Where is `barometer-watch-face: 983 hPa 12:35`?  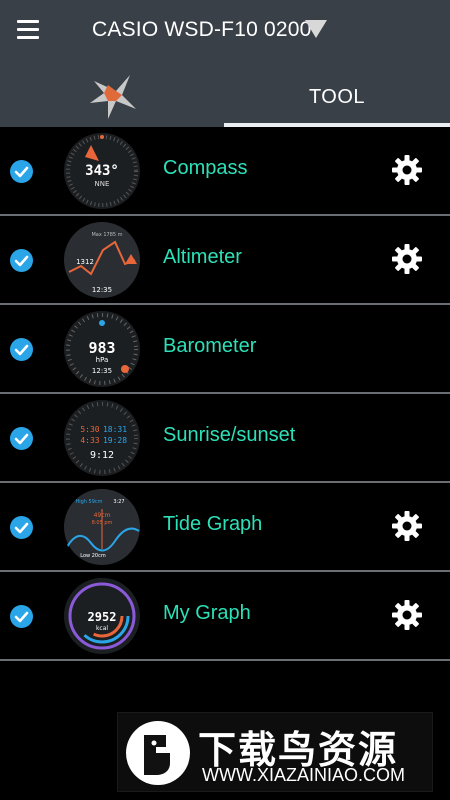
barometer-watch-face: 983 hPa 12:35 is located at coordinates (102, 349).